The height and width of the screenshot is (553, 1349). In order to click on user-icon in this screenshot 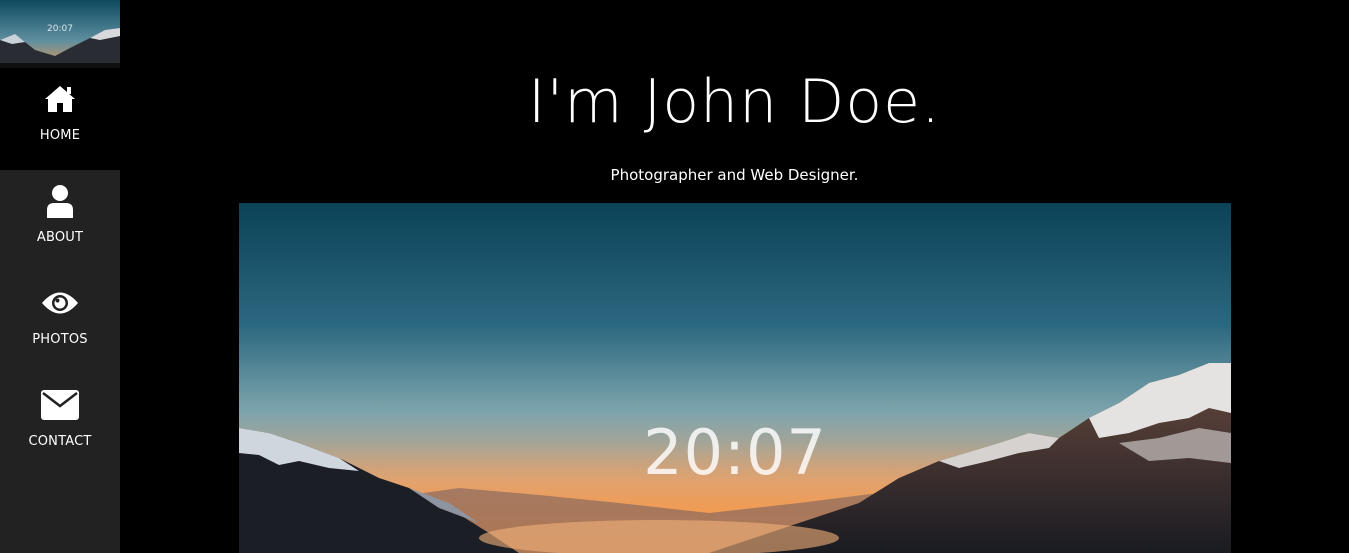, I will do `click(60, 201)`.